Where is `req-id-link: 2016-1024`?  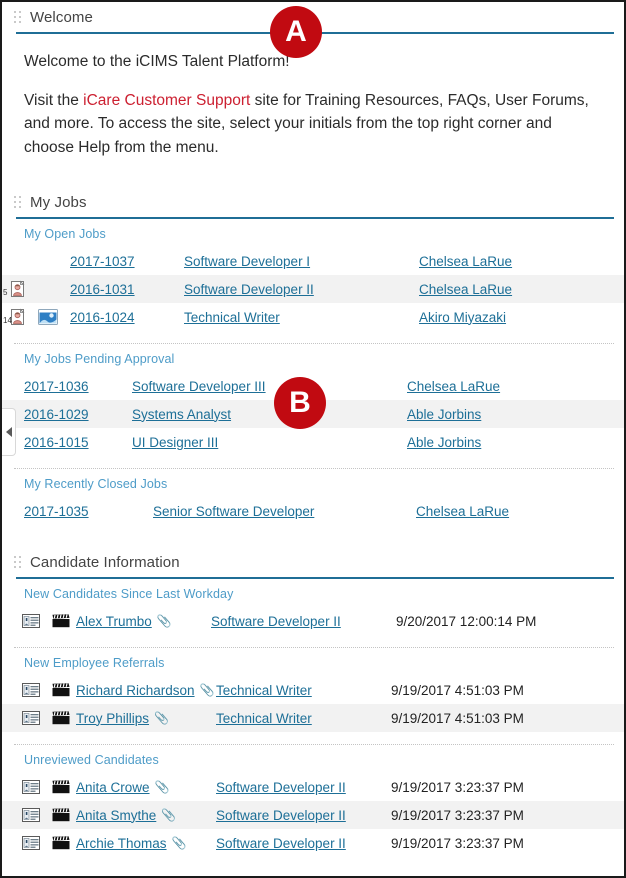 req-id-link: 2016-1024 is located at coordinates (102, 317).